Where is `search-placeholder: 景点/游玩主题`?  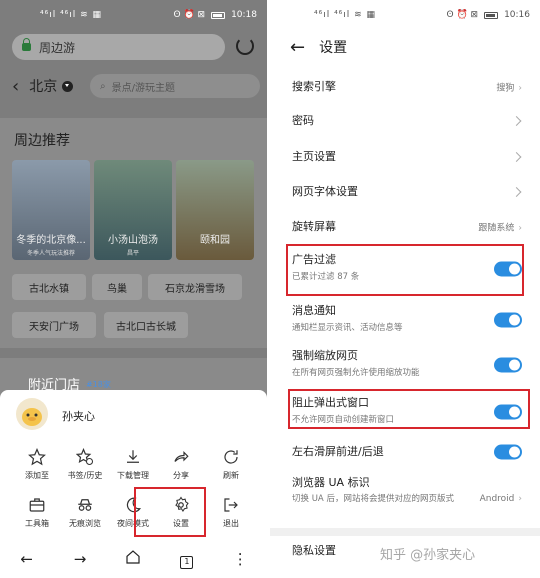
search-placeholder: 景点/游玩主题 is located at coordinates (143, 88).